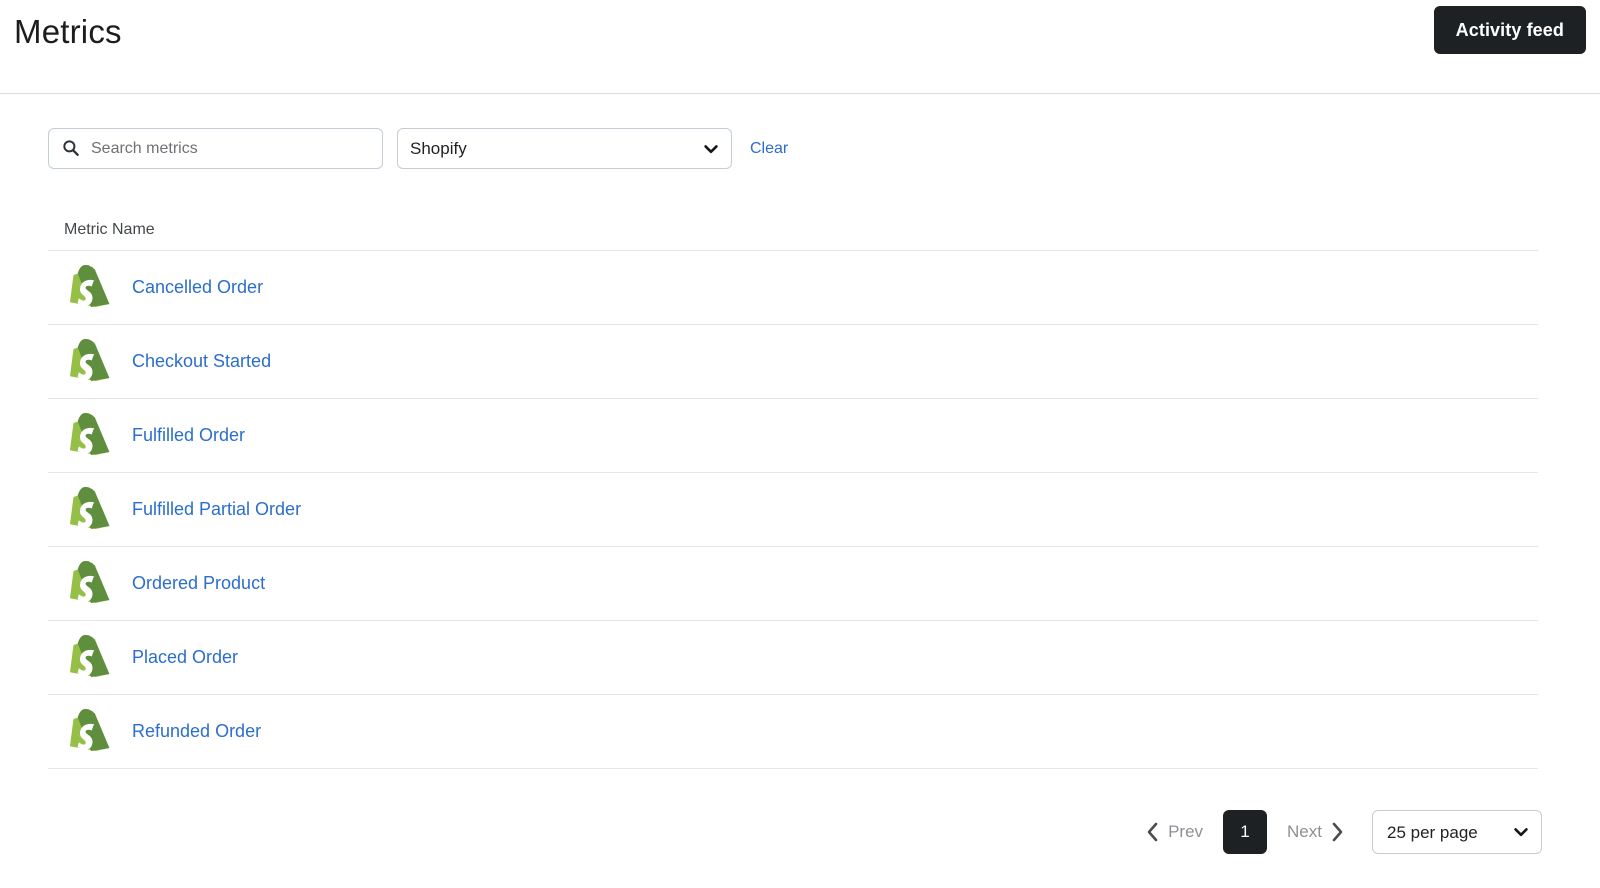 The width and height of the screenshot is (1600, 888). I want to click on page-number-label: 1, so click(1245, 831).